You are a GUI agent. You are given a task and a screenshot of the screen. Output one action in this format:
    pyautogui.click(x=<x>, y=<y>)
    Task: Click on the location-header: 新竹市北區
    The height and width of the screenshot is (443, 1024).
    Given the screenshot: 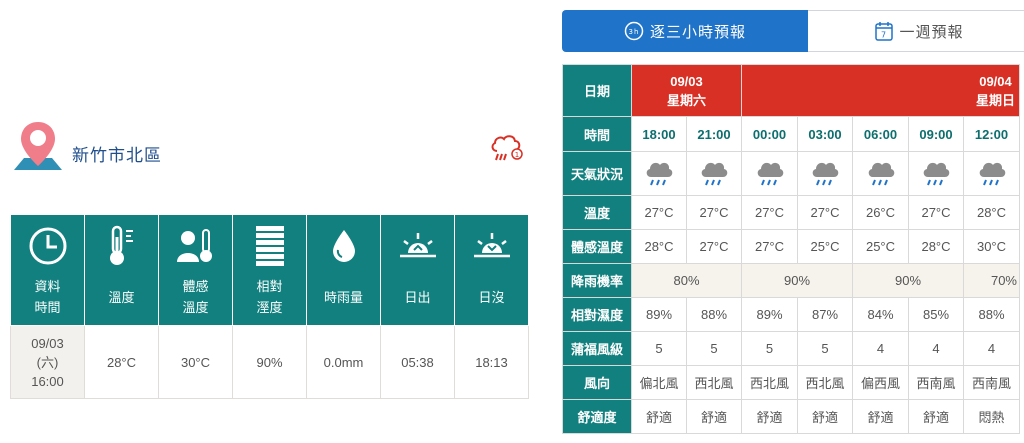 What is the action you would take?
    pyautogui.click(x=86, y=146)
    